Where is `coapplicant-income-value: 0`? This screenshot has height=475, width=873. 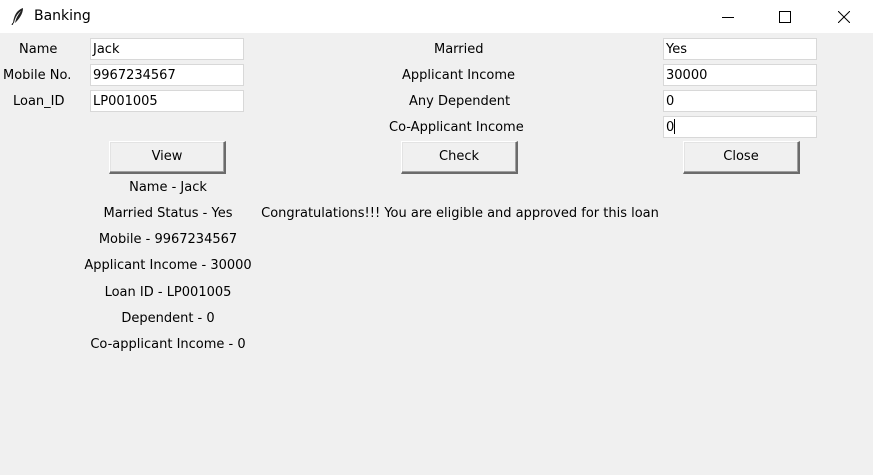
coapplicant-income-value: 0 is located at coordinates (670, 127).